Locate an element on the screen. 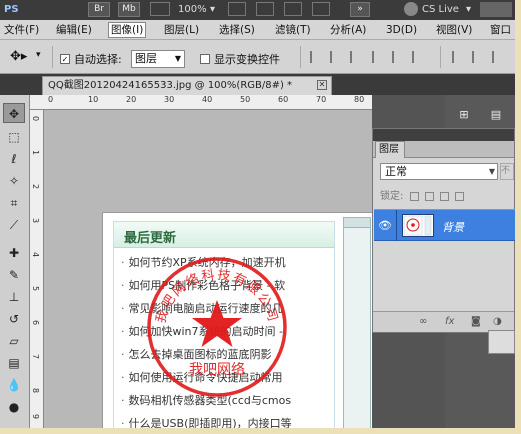  distribute-top-icon is located at coordinates (459, 57).